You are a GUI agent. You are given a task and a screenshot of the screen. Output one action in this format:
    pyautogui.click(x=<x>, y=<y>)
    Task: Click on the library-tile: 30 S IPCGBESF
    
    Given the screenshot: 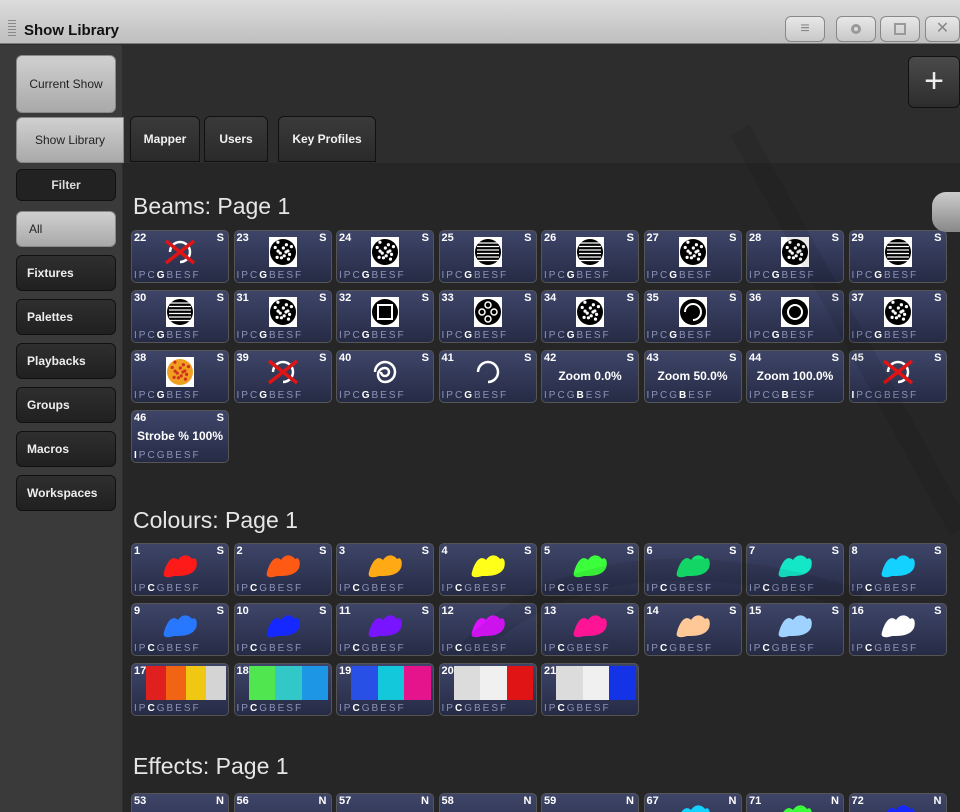 What is the action you would take?
    pyautogui.click(x=180, y=316)
    